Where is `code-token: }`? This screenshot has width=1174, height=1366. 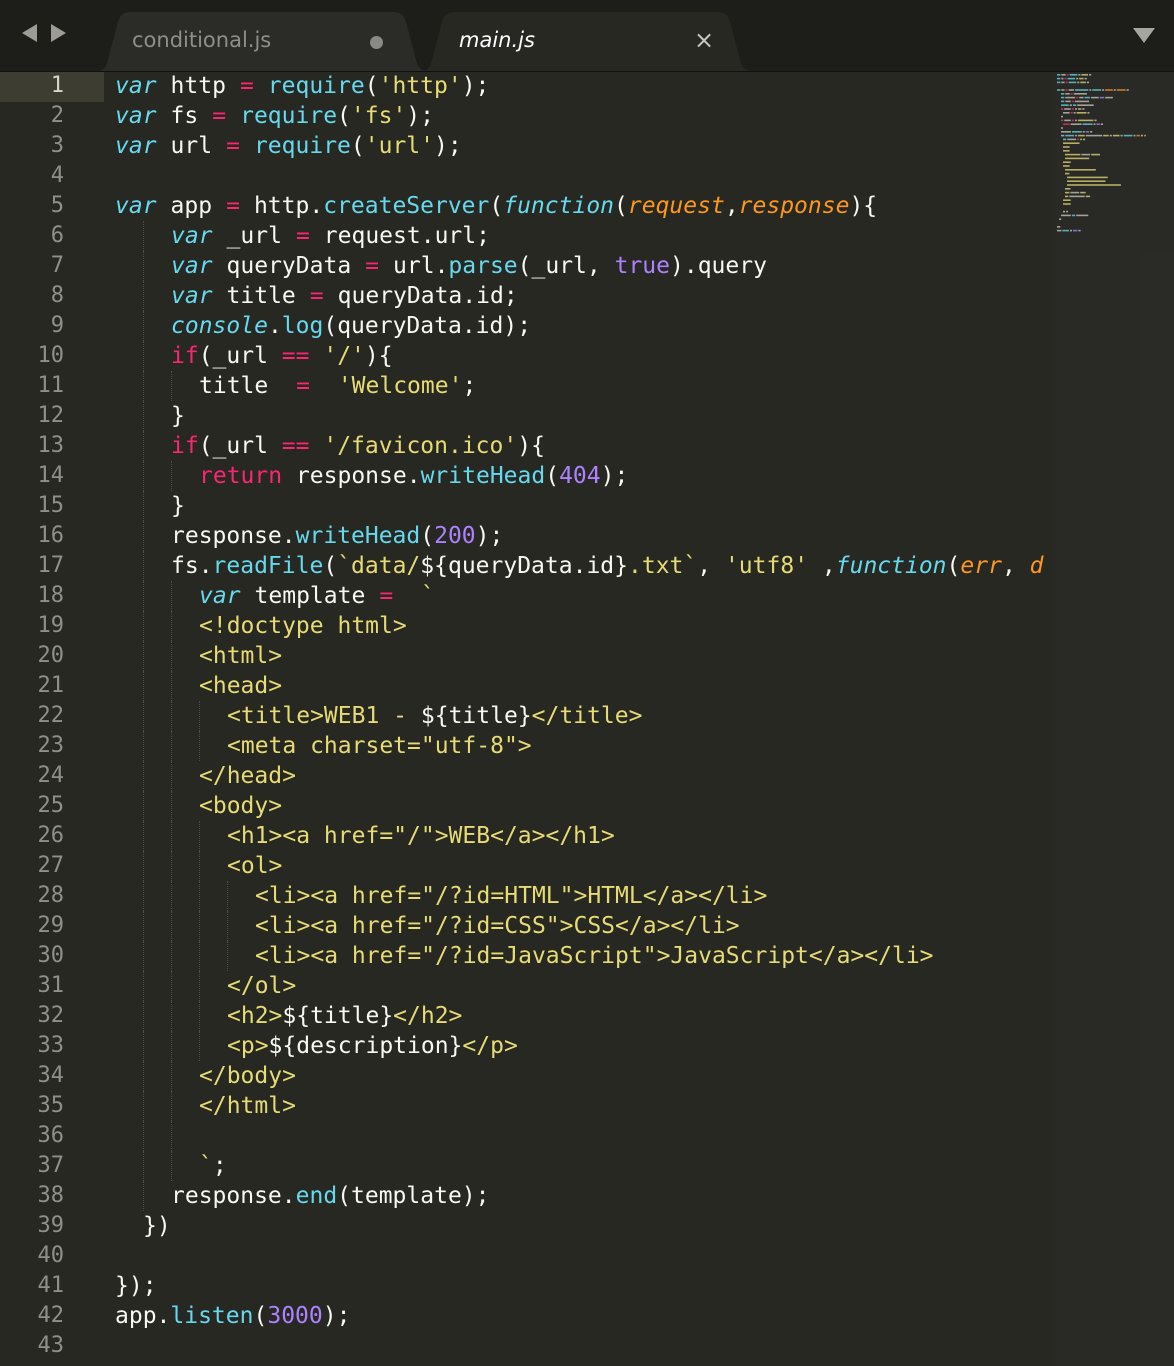 code-token: } is located at coordinates (178, 506).